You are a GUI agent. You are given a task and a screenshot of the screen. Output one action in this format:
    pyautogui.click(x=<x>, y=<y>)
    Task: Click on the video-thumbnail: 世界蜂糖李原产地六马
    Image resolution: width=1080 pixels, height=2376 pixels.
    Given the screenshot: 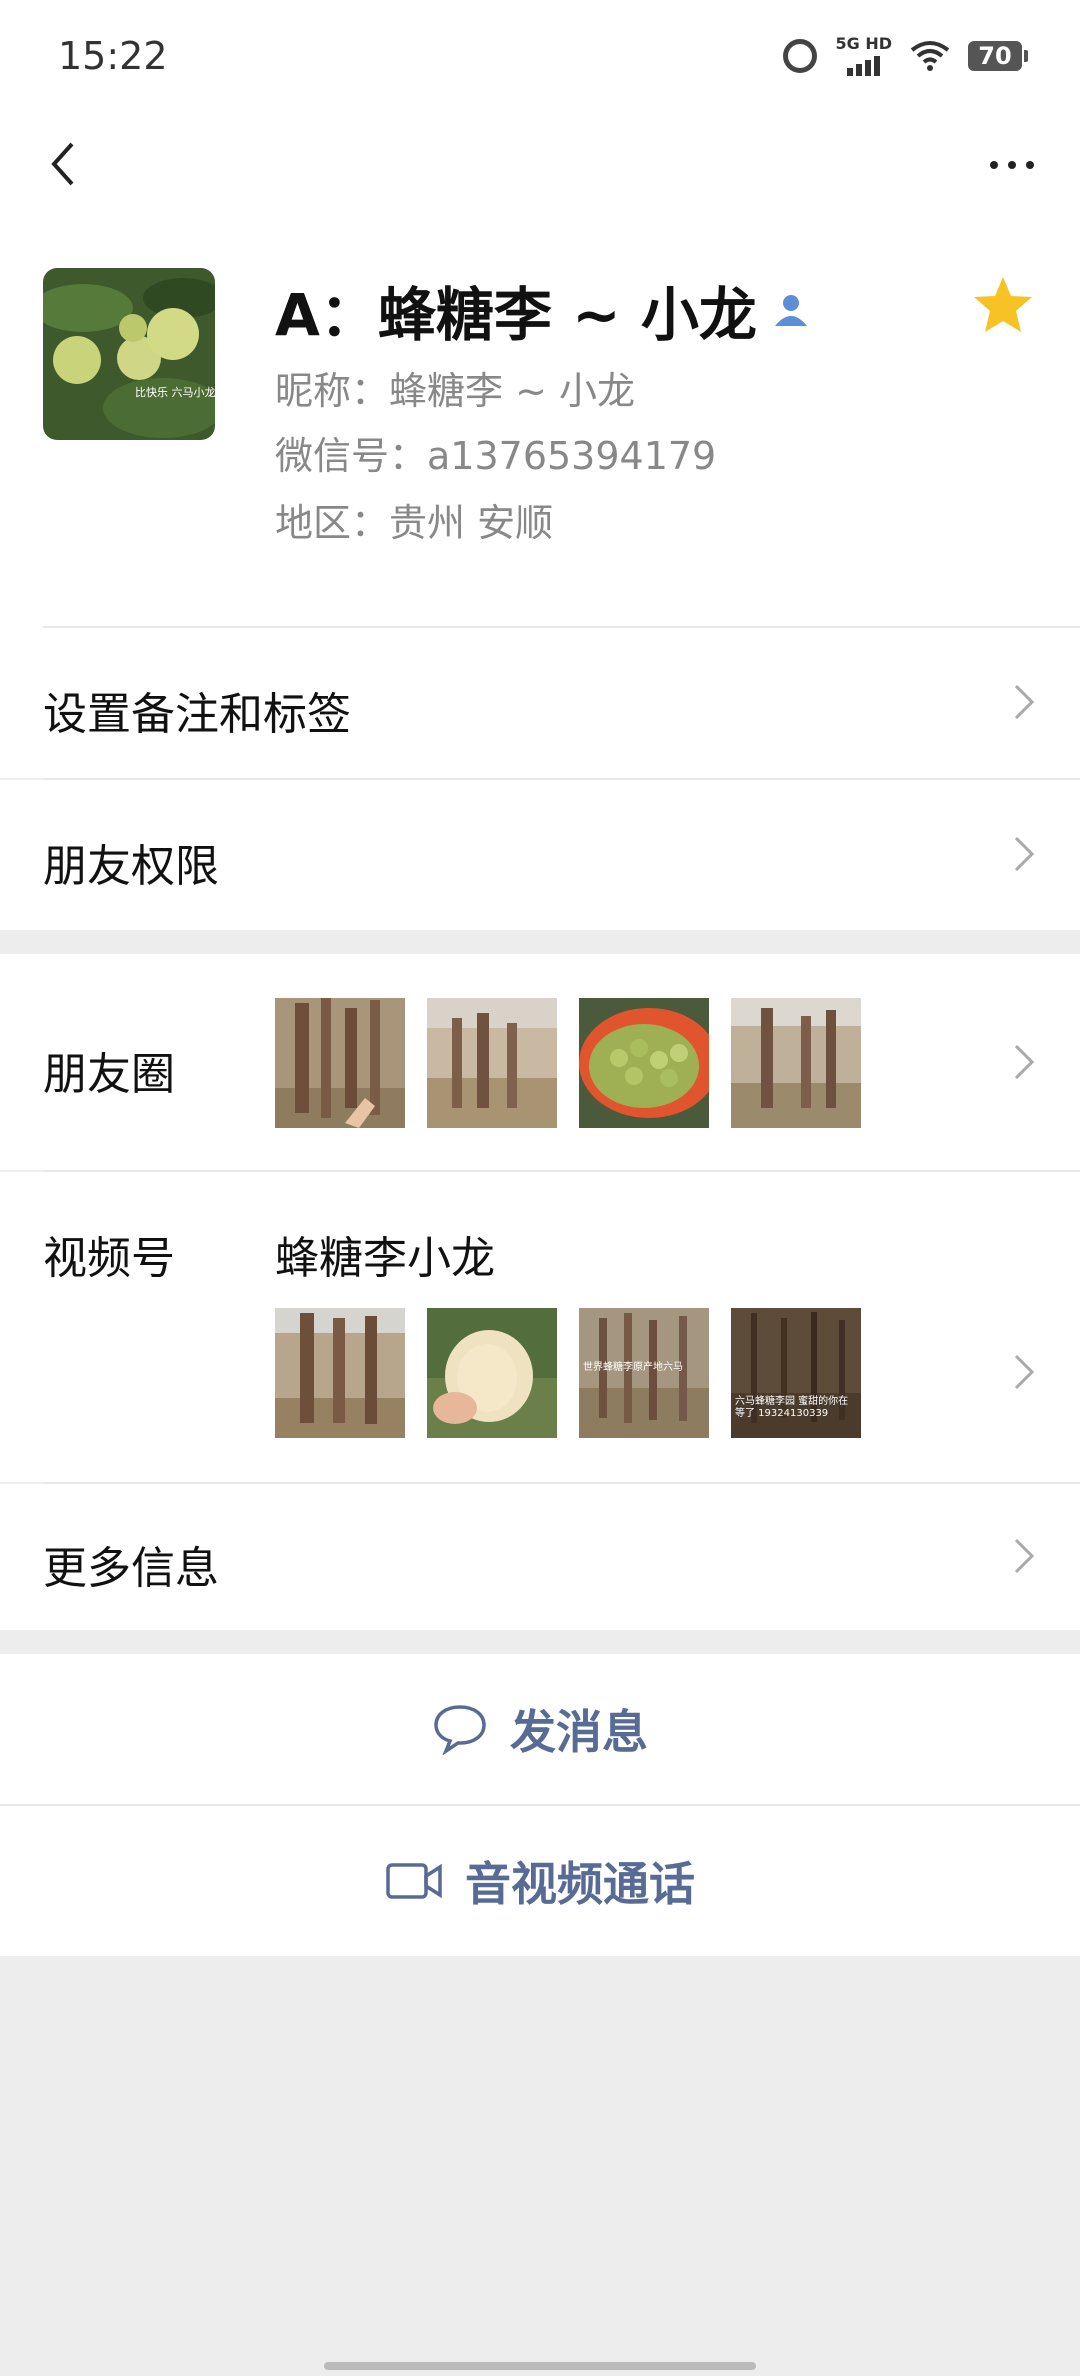 What is the action you would take?
    pyautogui.click(x=644, y=1373)
    